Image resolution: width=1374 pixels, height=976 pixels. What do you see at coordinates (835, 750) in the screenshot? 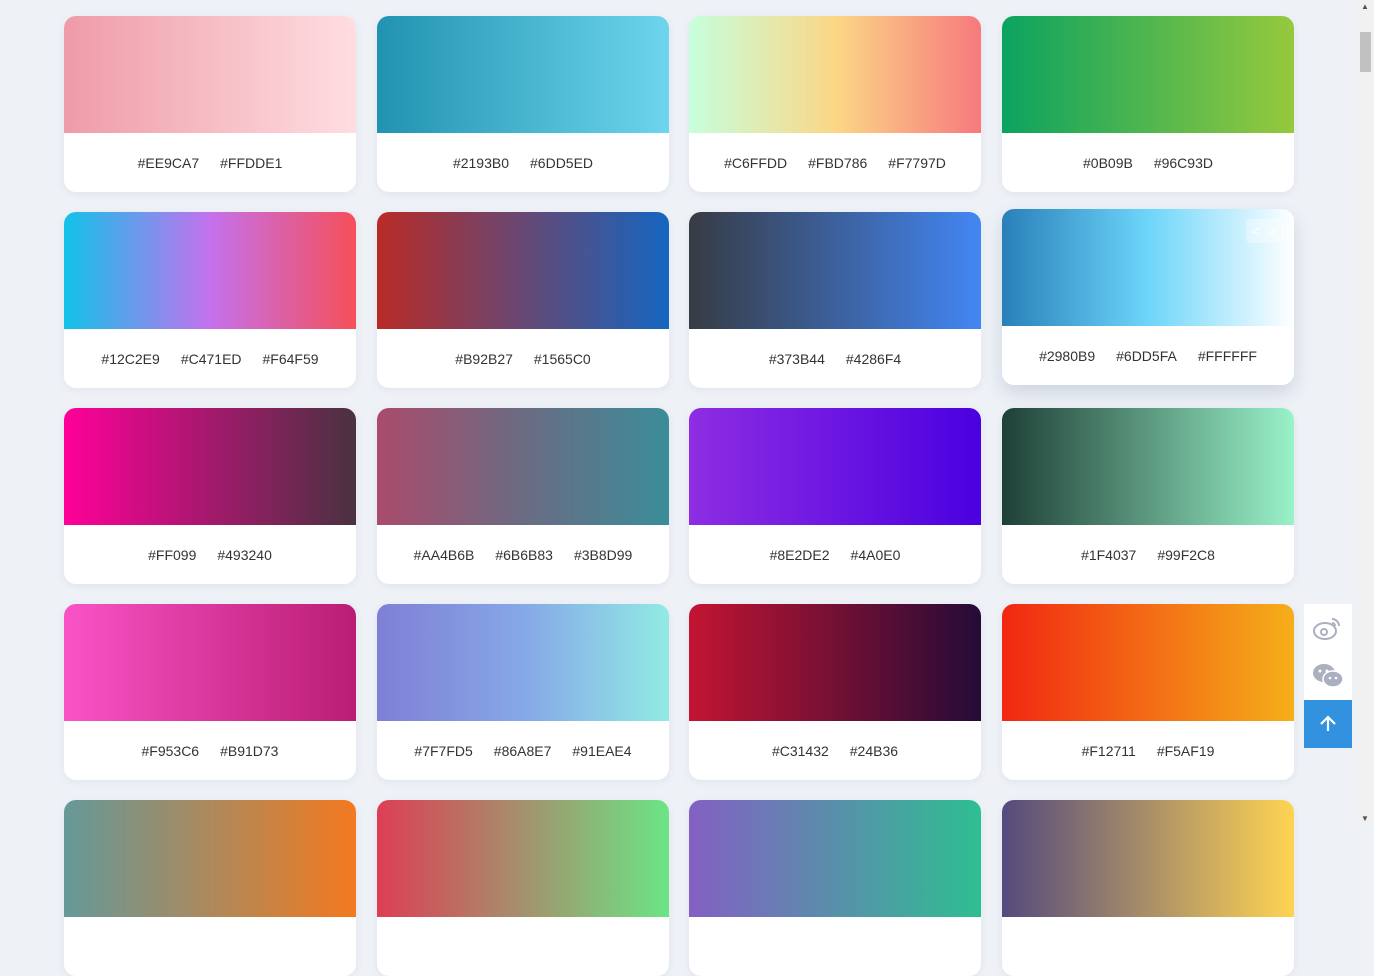
I see `color-code-row: #C31432 #24B36` at bounding box center [835, 750].